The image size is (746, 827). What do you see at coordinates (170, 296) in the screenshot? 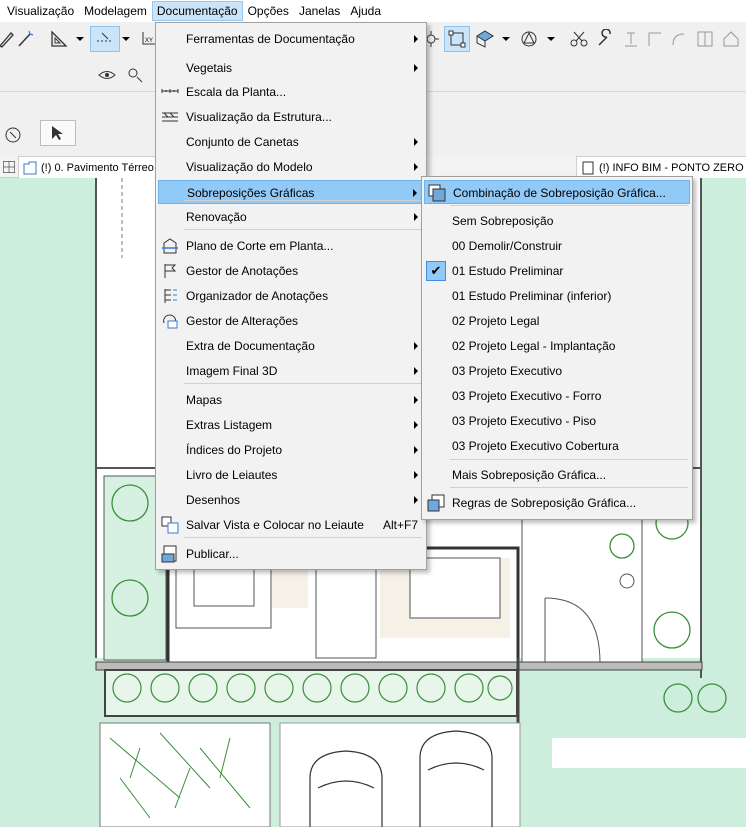
I see `organizer-icon` at bounding box center [170, 296].